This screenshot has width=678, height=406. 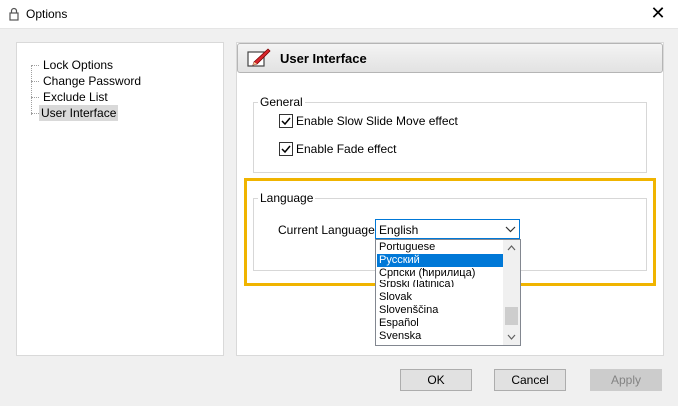 I want to click on tree-item-user-interface: User Interface, so click(x=79, y=113).